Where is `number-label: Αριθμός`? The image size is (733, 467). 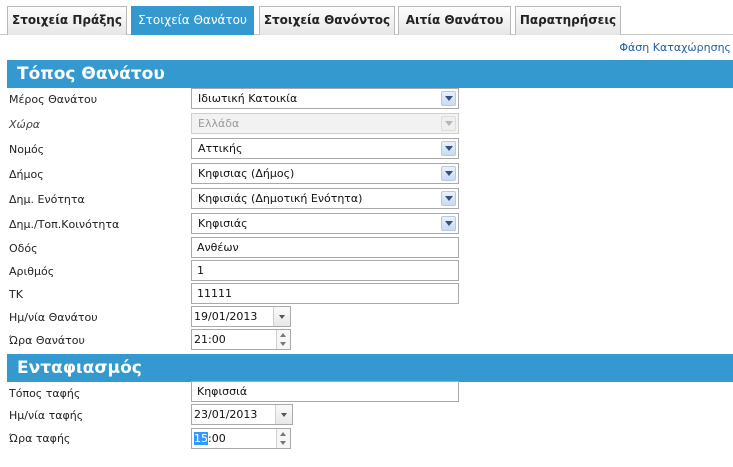 number-label: Αριθμός is located at coordinates (32, 271).